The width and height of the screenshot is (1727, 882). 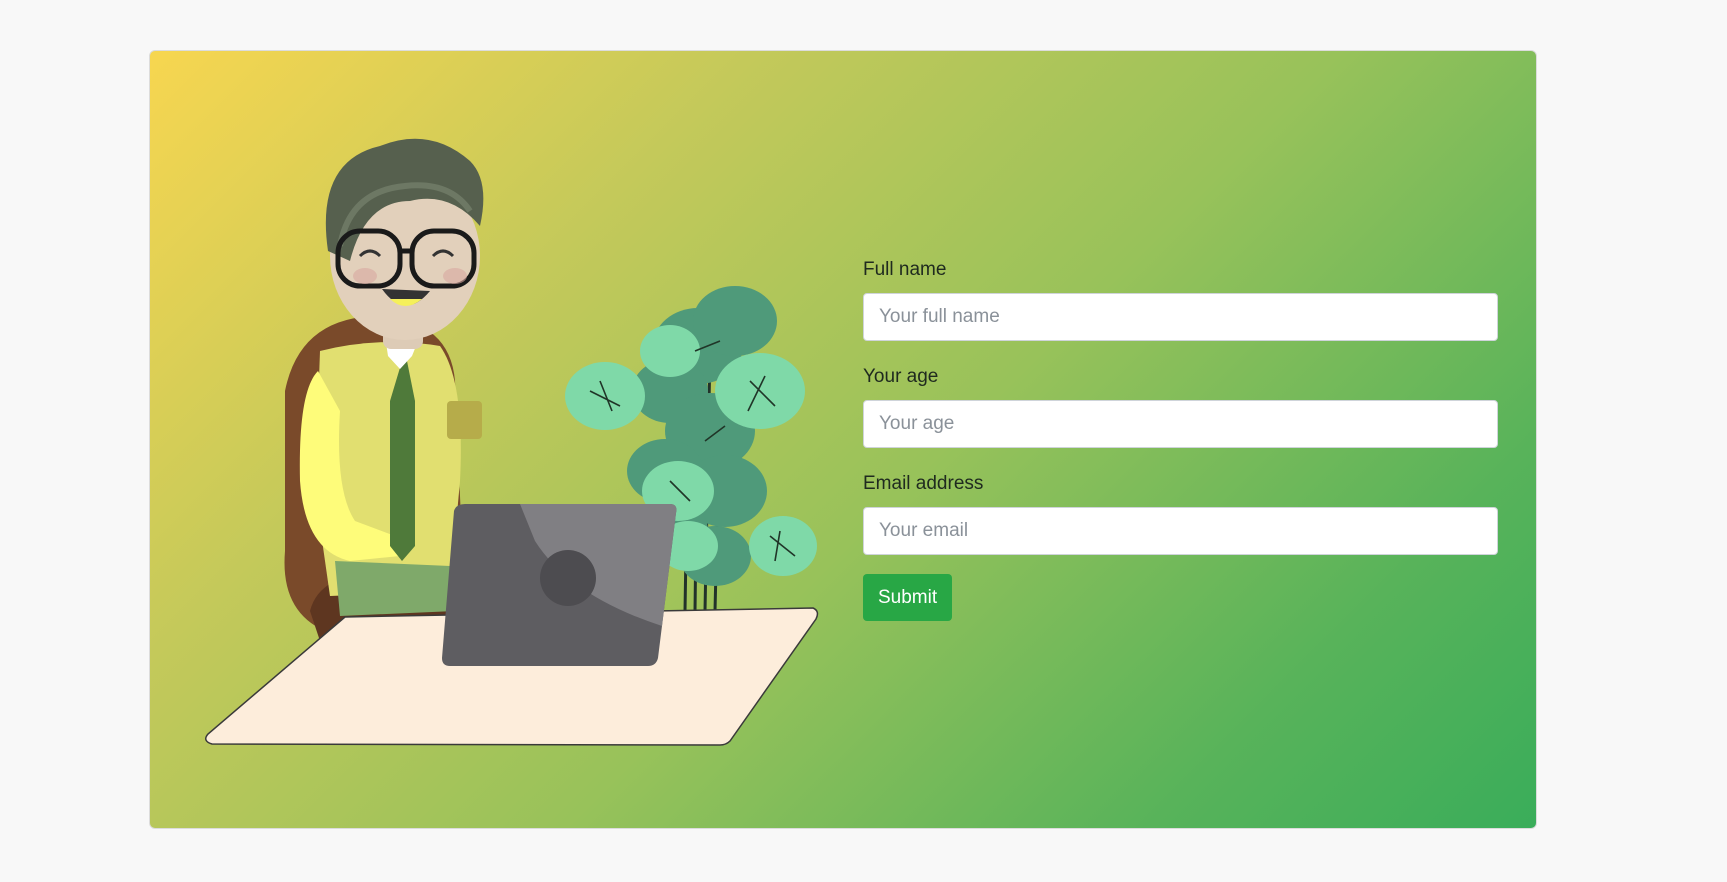 I want to click on age-input, so click(x=1180, y=424).